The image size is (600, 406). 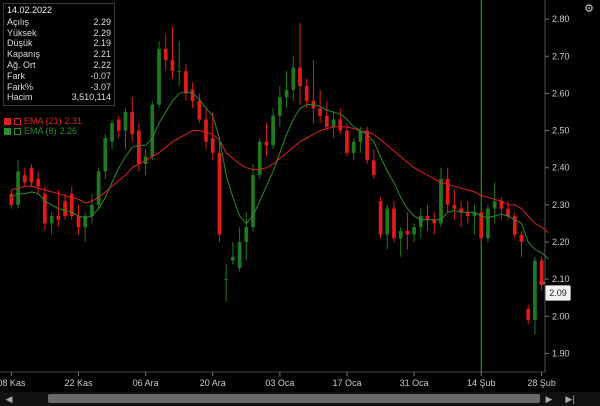 I want to click on legend-label: EMA (8), so click(x=40, y=131).